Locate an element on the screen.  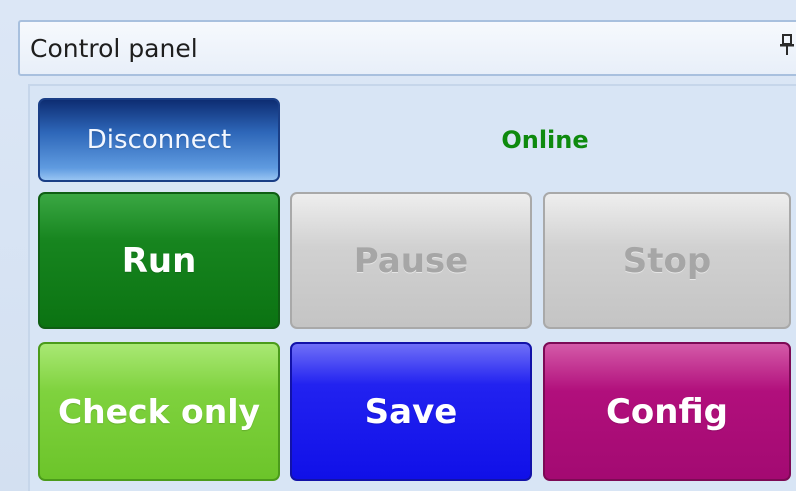
config-button: Config is located at coordinates (667, 411).